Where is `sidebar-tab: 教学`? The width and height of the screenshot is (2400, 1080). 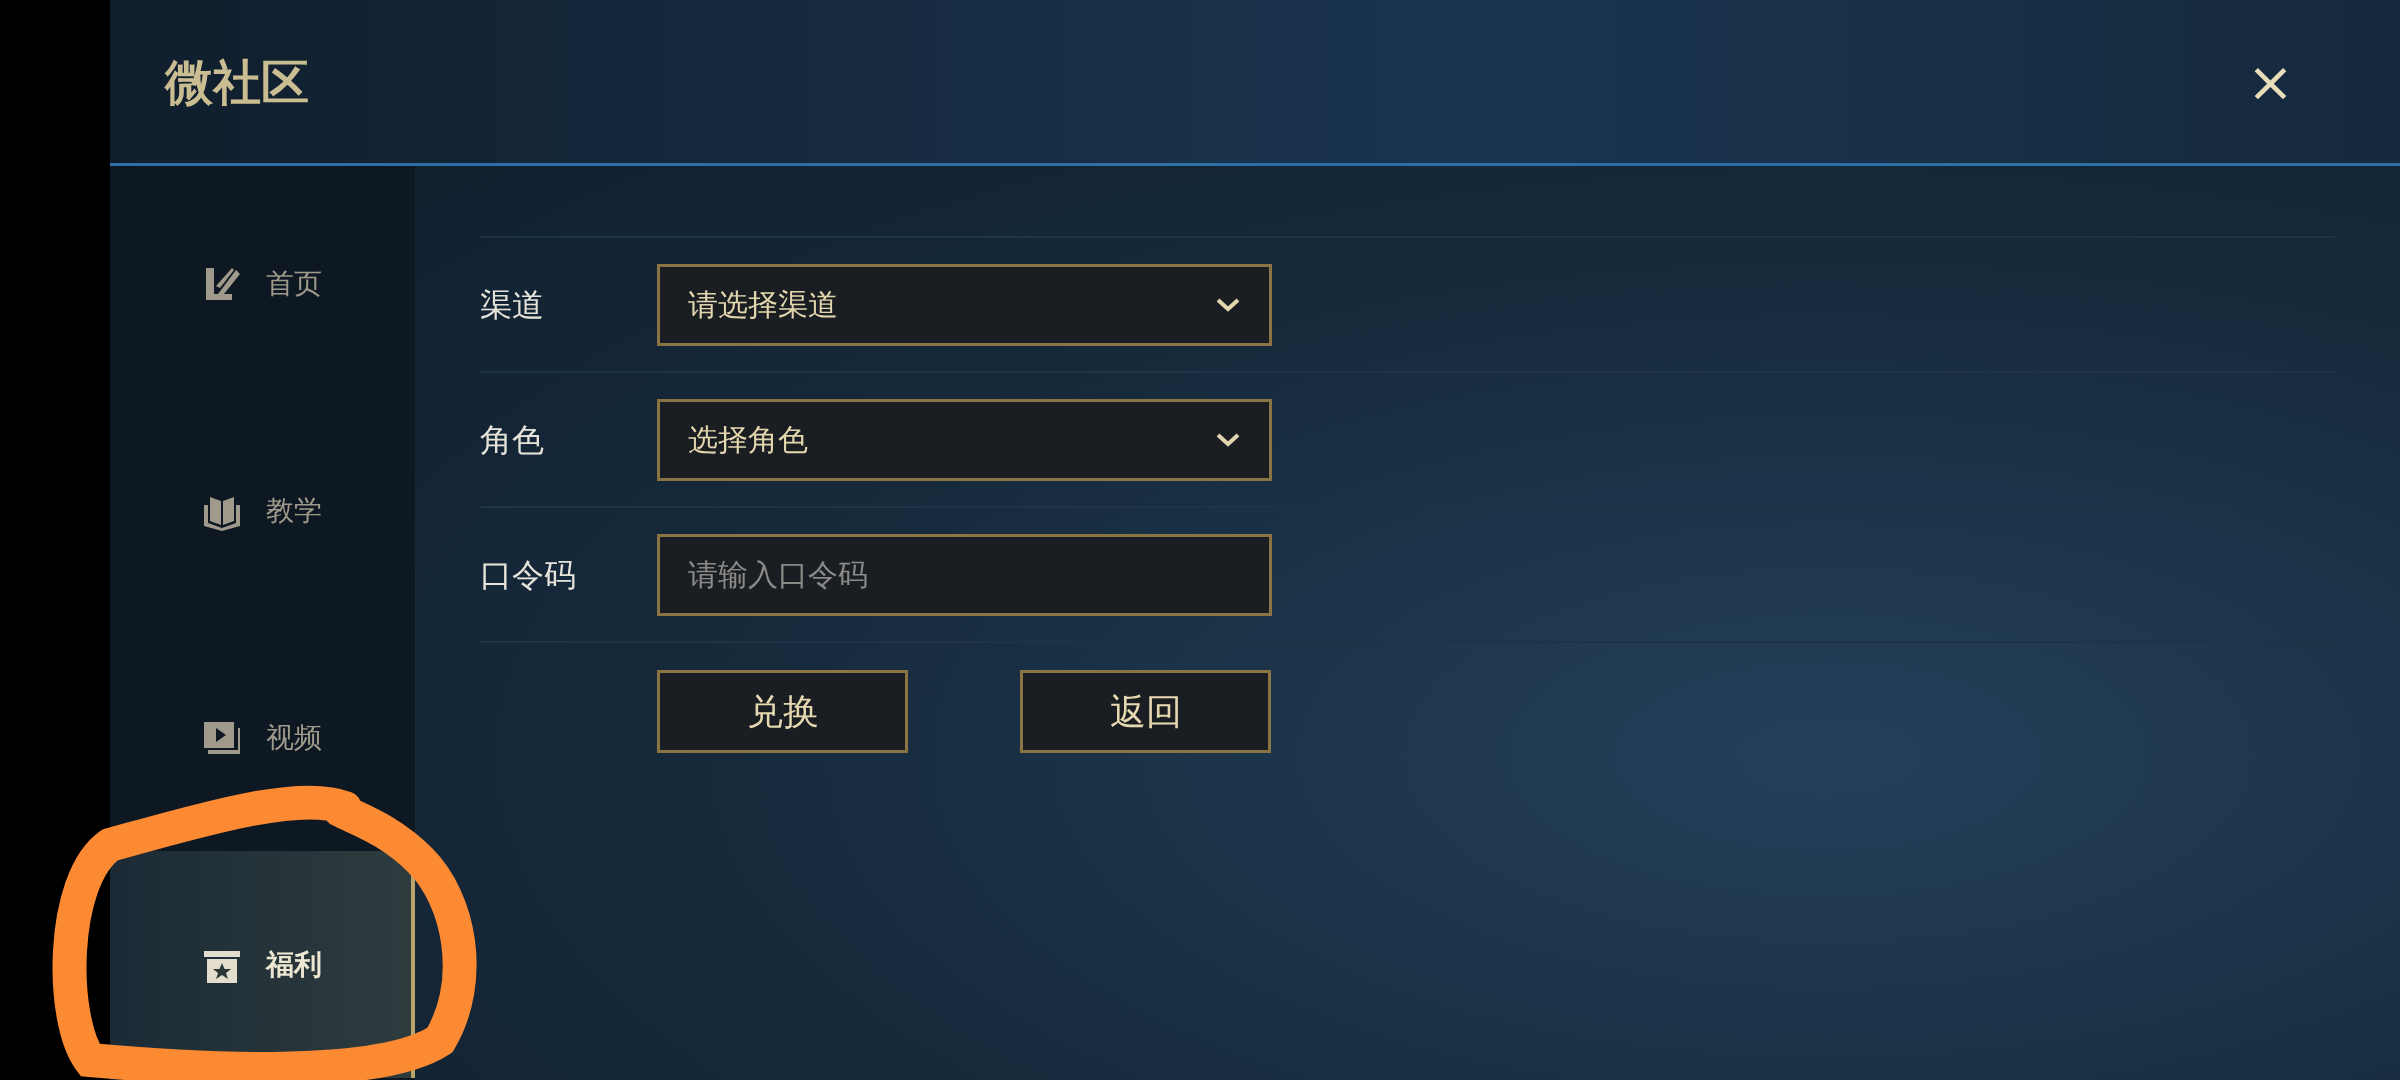 sidebar-tab: 教学 is located at coordinates (262, 510).